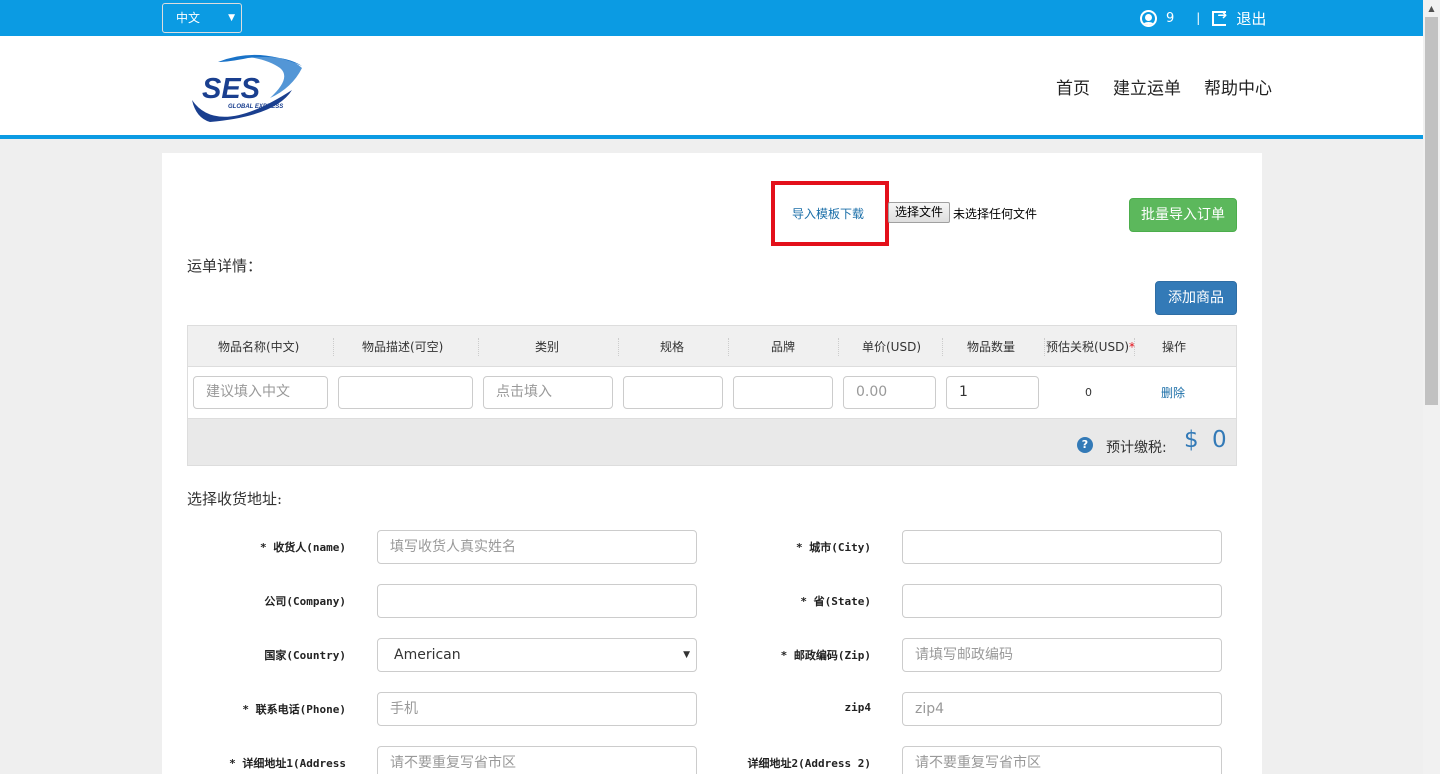 The width and height of the screenshot is (1440, 774). What do you see at coordinates (1191, 440) in the screenshot?
I see `estimated-tax-currency: $` at bounding box center [1191, 440].